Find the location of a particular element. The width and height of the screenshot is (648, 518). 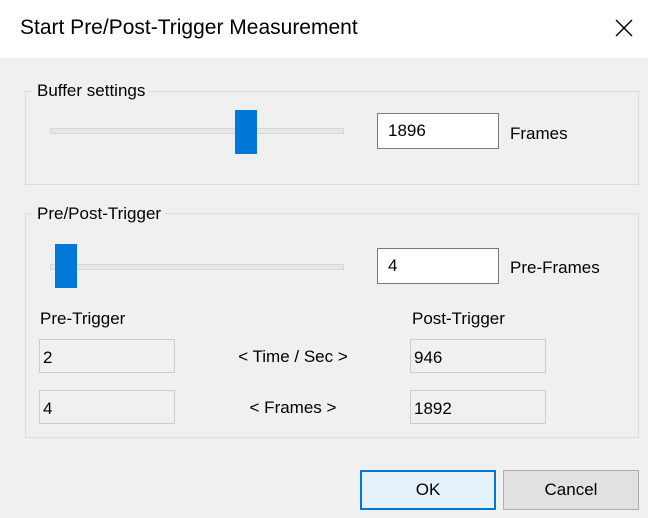

close-button is located at coordinates (624, 28).